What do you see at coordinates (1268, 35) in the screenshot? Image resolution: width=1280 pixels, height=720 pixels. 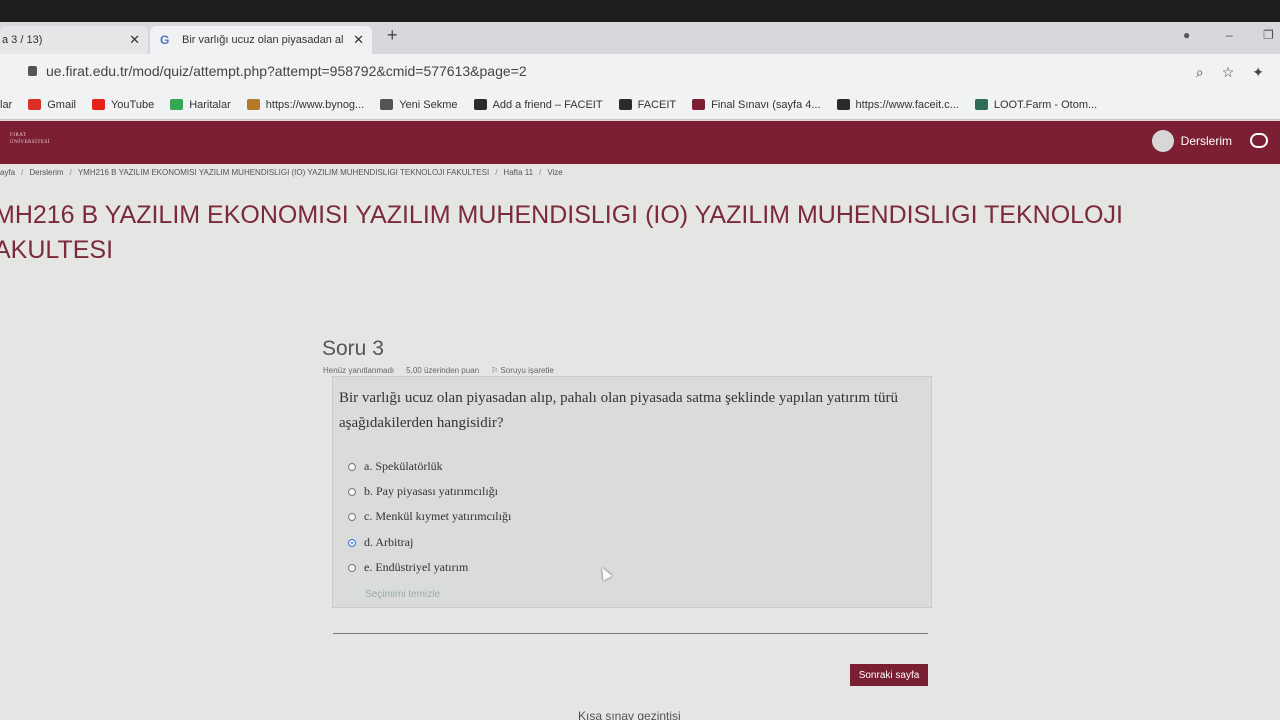 I see `maximize-icon: ❐` at bounding box center [1268, 35].